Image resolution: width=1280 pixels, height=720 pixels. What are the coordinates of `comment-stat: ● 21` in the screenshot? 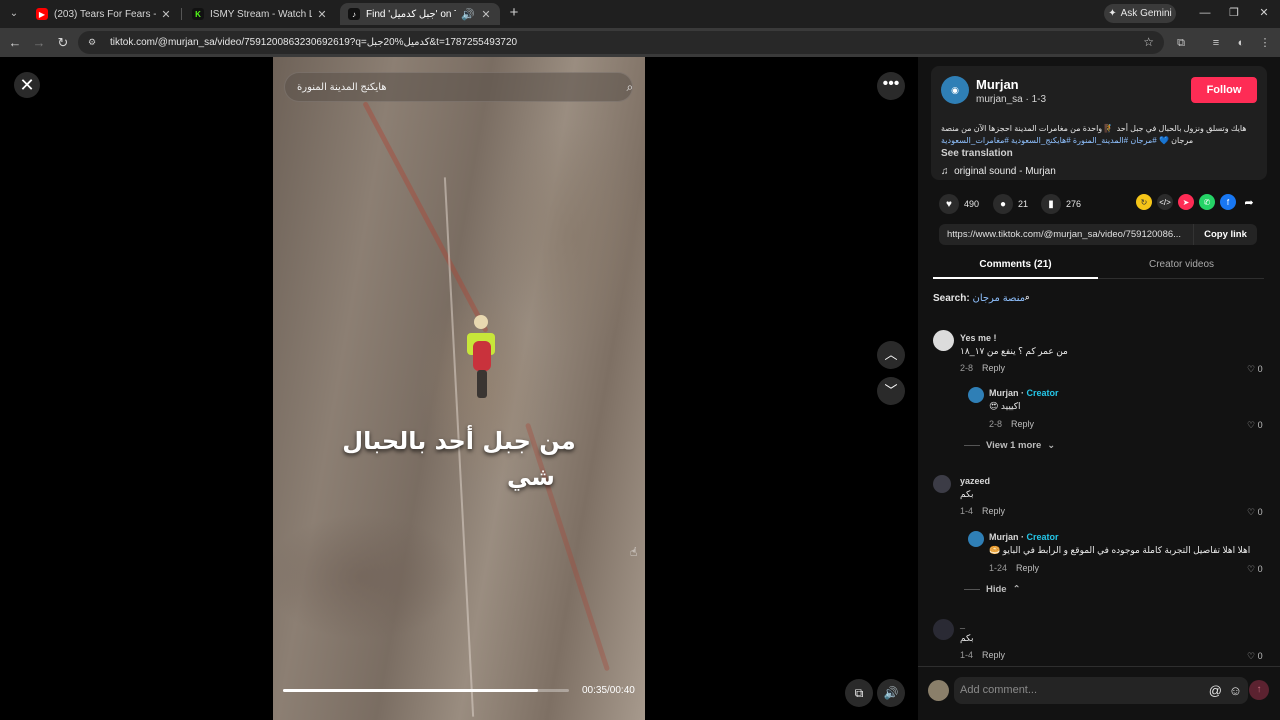 It's located at (1010, 204).